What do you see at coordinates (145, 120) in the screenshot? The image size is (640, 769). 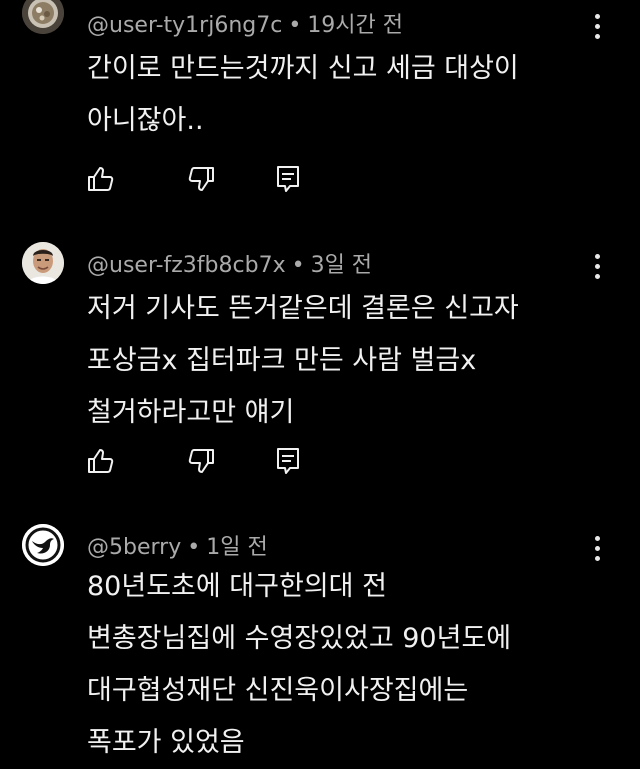 I see `comment-line: 아니잖아..` at bounding box center [145, 120].